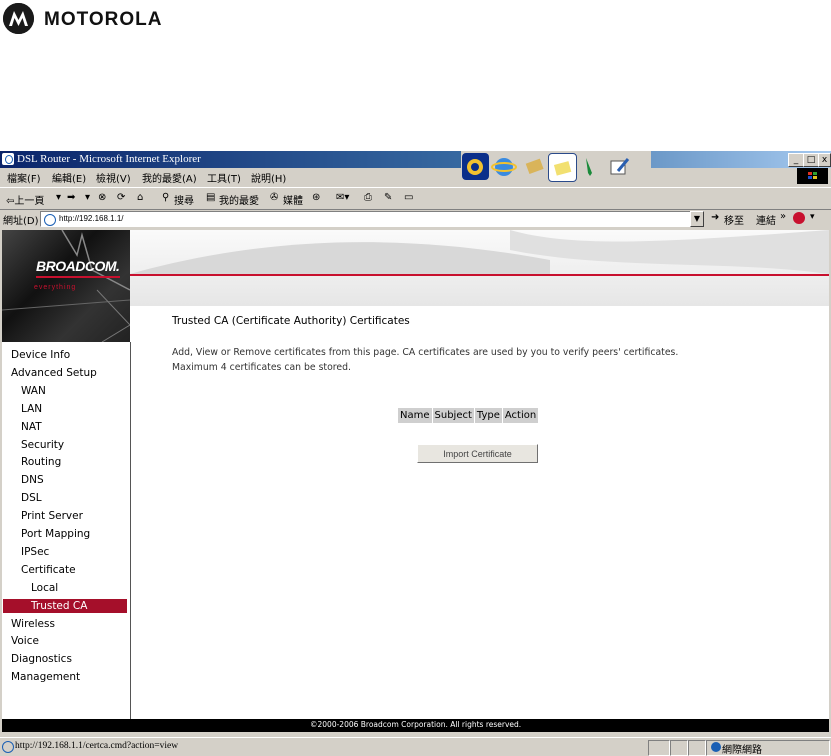  Describe the element at coordinates (71, 197) in the screenshot. I see `forward-icon: ➡` at that location.